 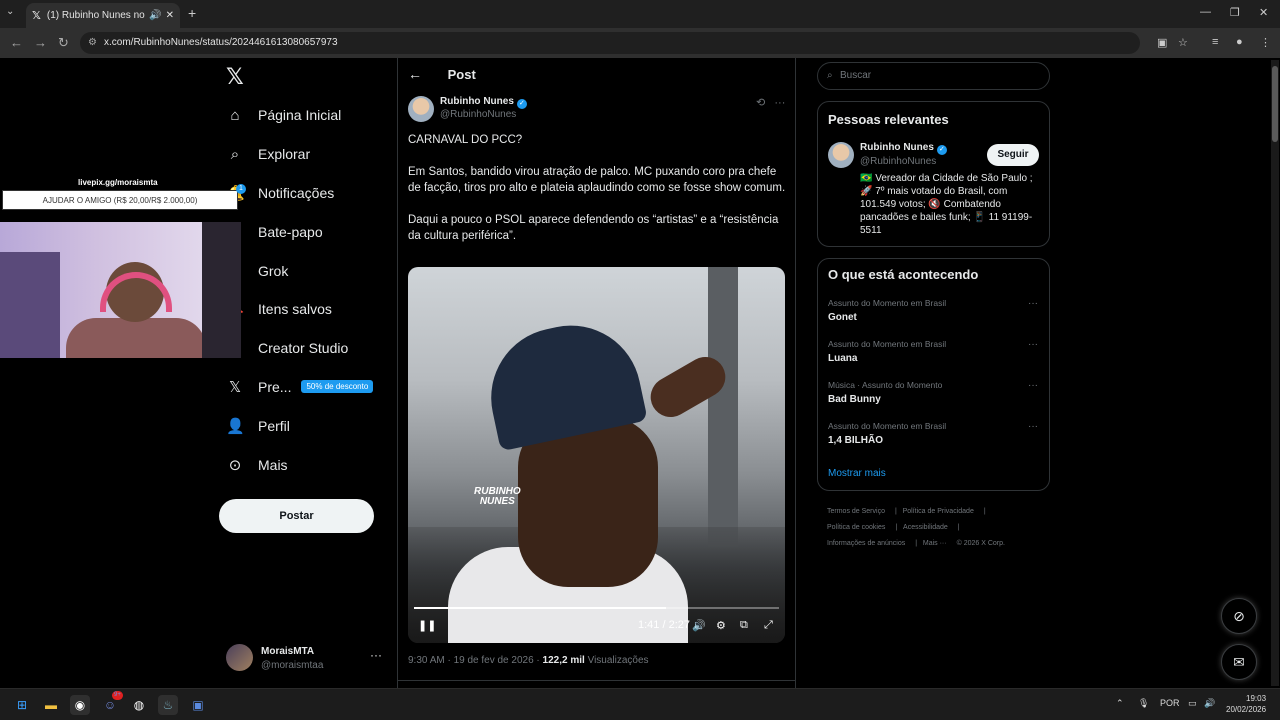 I want to click on account-handle: @moraismtaa, so click(x=292, y=665).